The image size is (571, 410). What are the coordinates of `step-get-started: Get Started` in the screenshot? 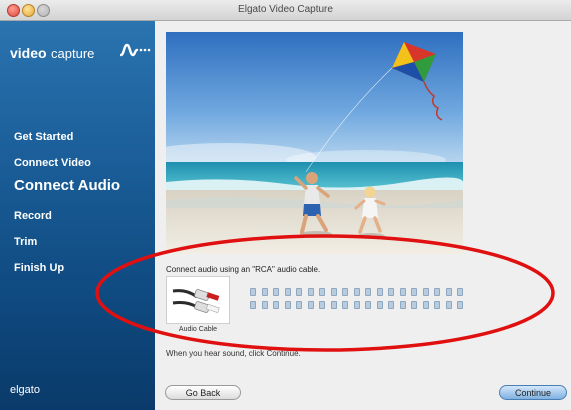 It's located at (43, 137).